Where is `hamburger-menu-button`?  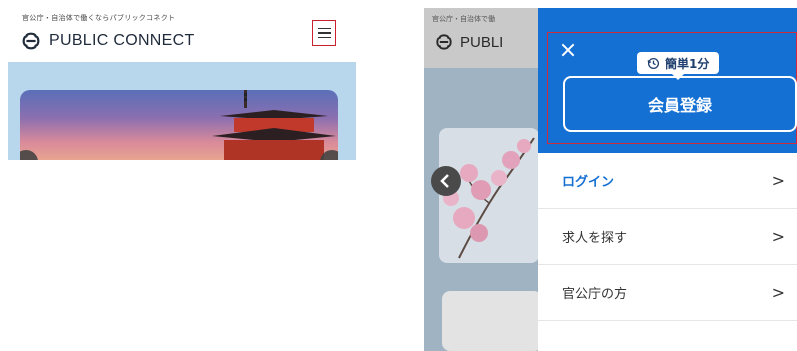
hamburger-menu-button is located at coordinates (324, 33).